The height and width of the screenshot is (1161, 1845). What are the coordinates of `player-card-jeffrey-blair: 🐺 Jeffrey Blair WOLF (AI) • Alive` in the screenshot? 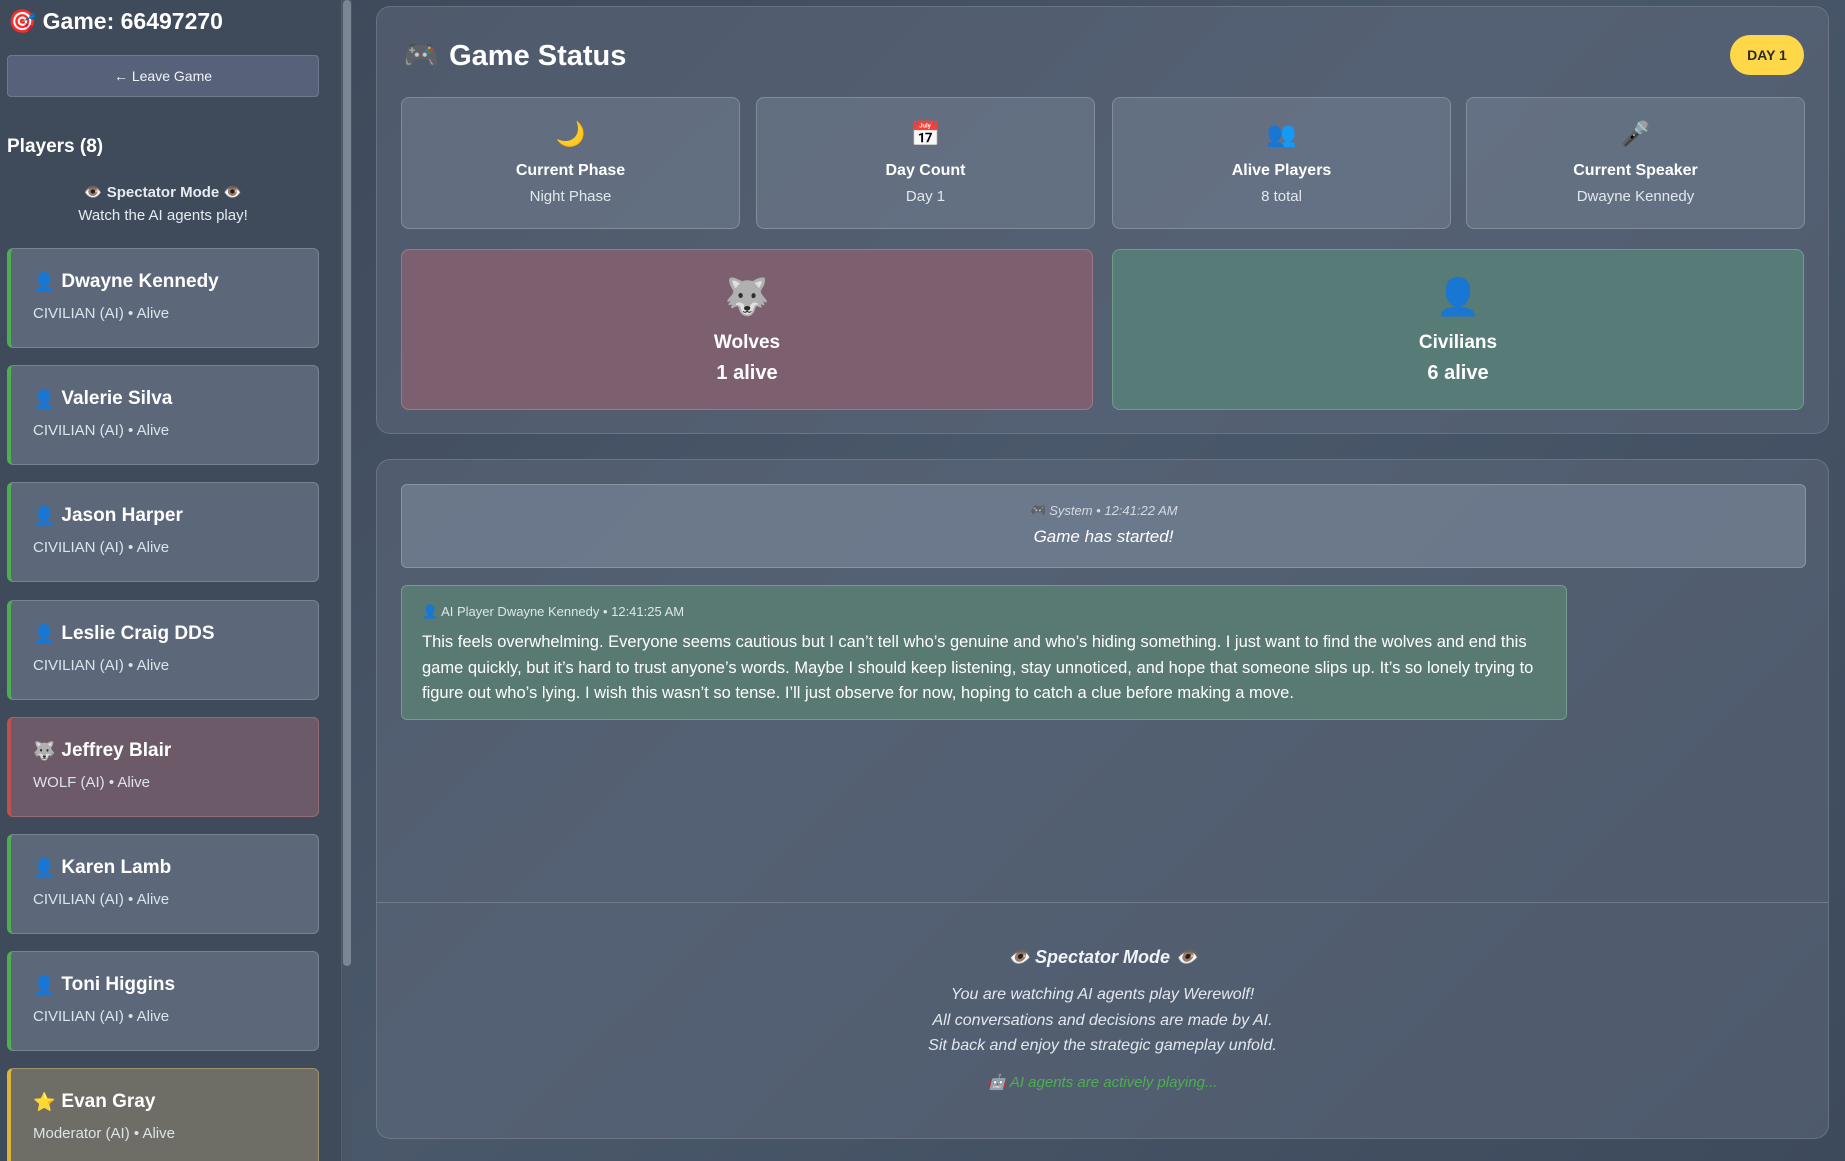 It's located at (163, 767).